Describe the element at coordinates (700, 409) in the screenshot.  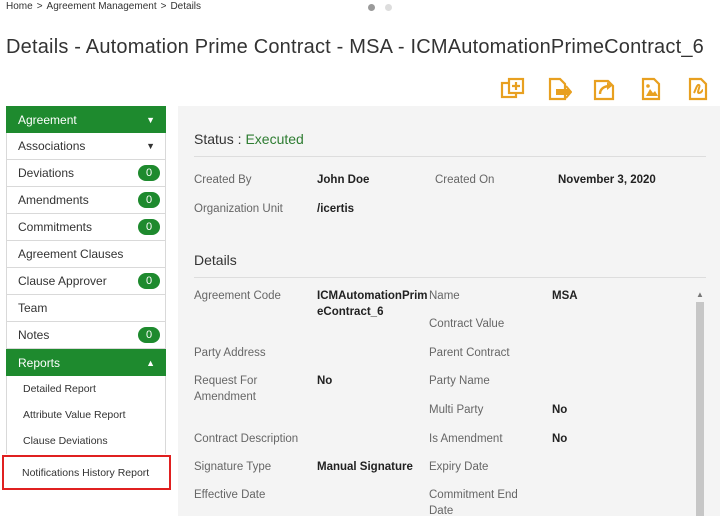
I see `scrollbar-thumb` at that location.